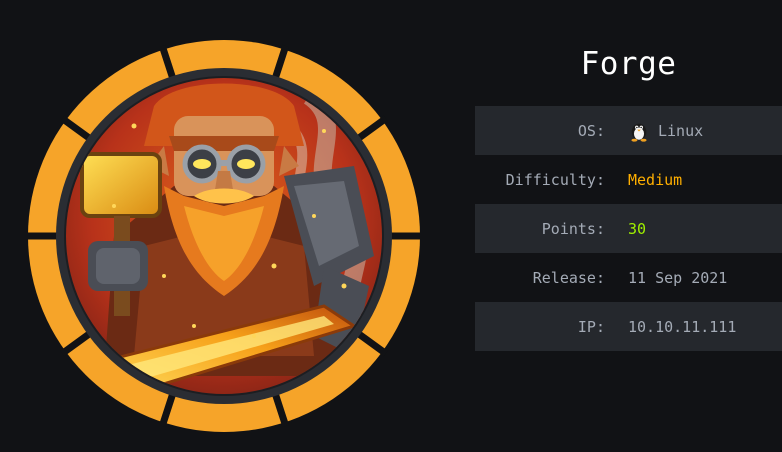 This screenshot has height=452, width=782. Describe the element at coordinates (628, 64) in the screenshot. I see `machine-name-title: Forge` at that location.